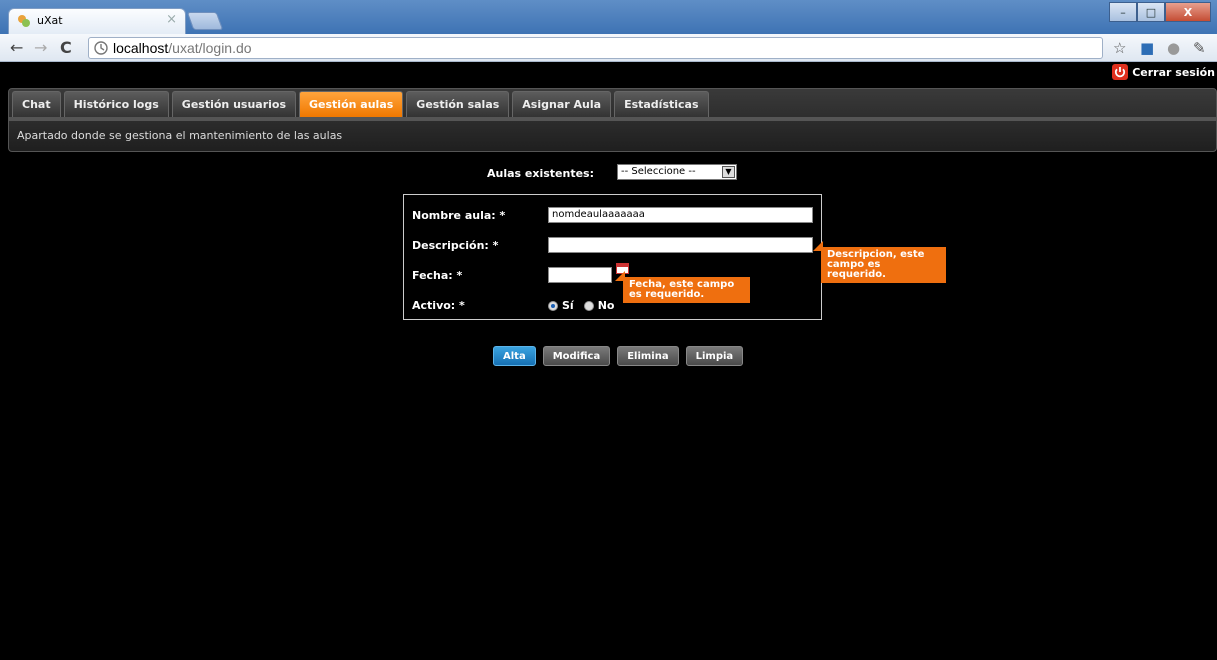 Image resolution: width=1217 pixels, height=660 pixels. What do you see at coordinates (588, 305) in the screenshot?
I see `activo-no-radio` at bounding box center [588, 305].